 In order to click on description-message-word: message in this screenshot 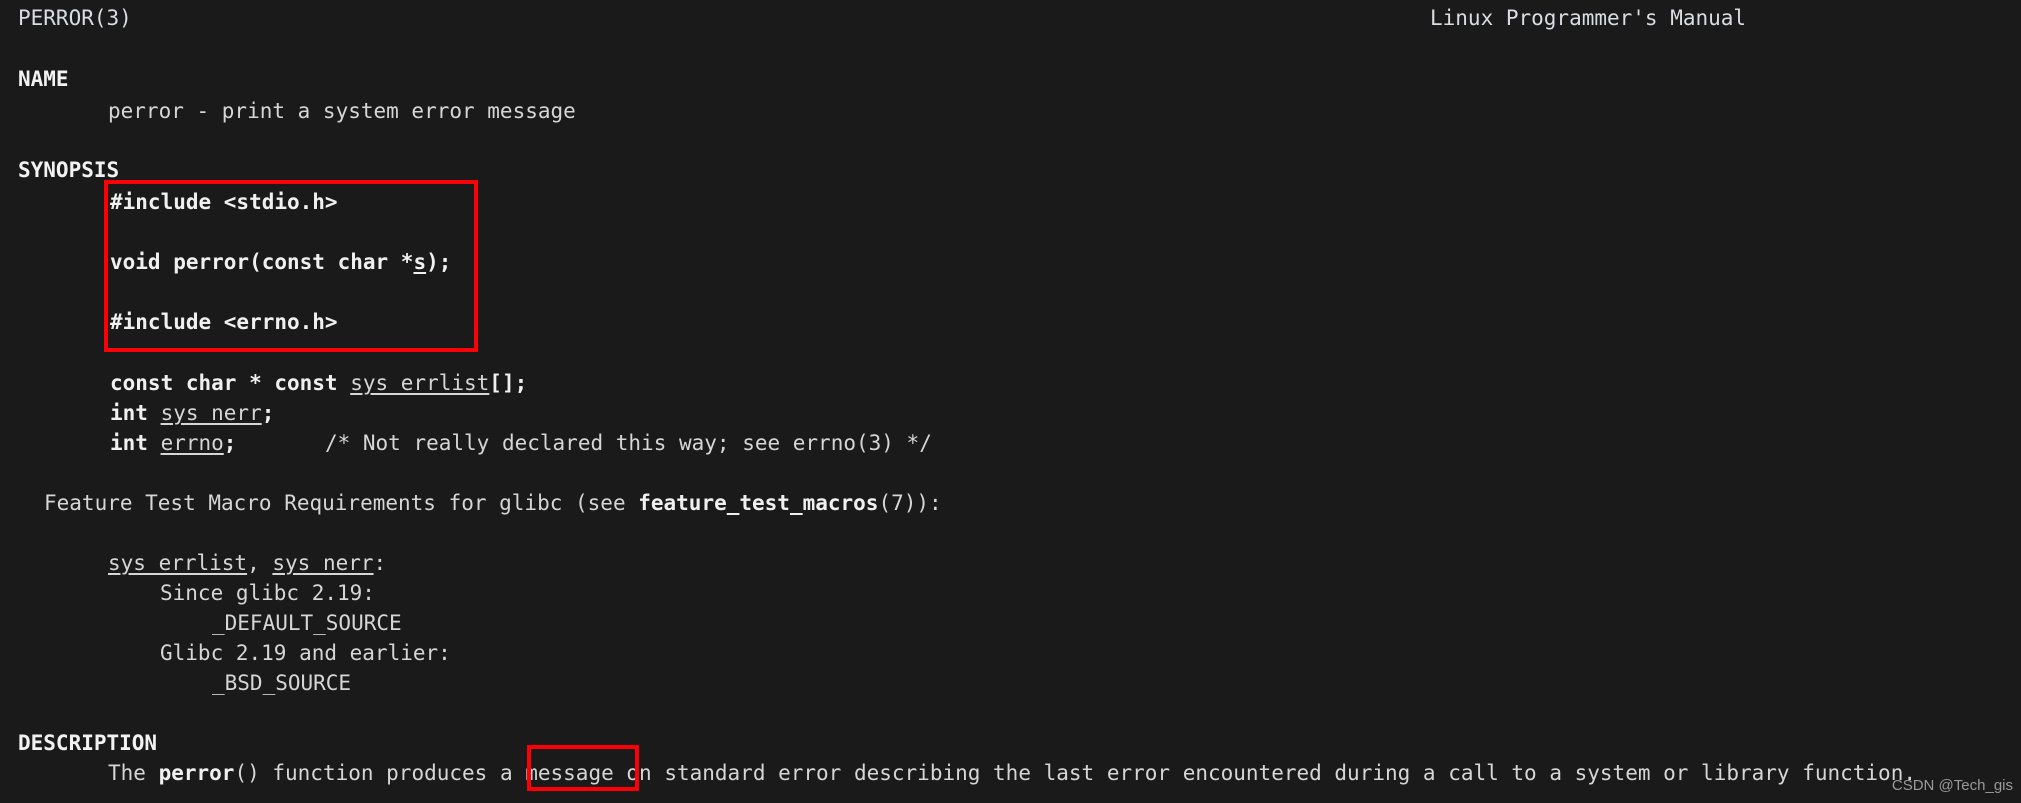, I will do `click(569, 773)`.